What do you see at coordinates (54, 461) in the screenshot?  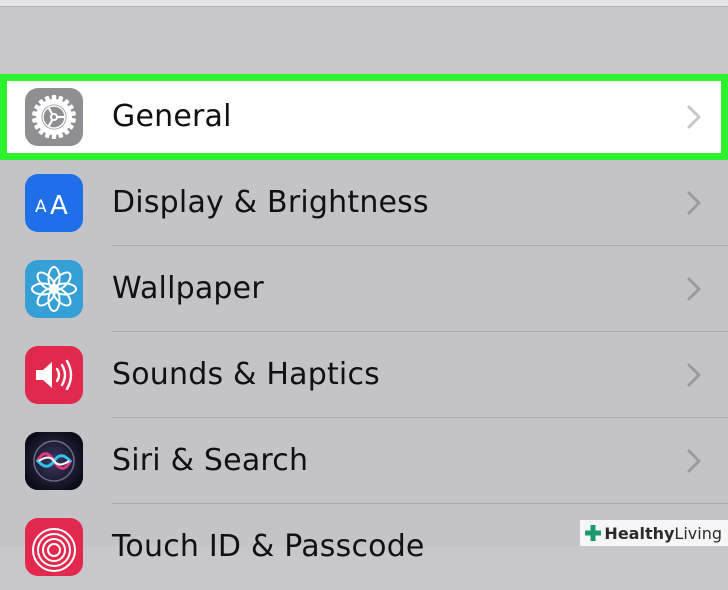 I see `siri-icon` at bounding box center [54, 461].